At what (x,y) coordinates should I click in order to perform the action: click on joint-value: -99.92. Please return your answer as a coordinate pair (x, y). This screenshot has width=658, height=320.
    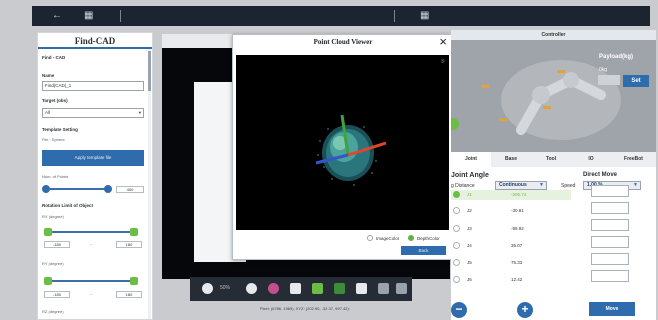
    Looking at the image, I should click on (517, 228).